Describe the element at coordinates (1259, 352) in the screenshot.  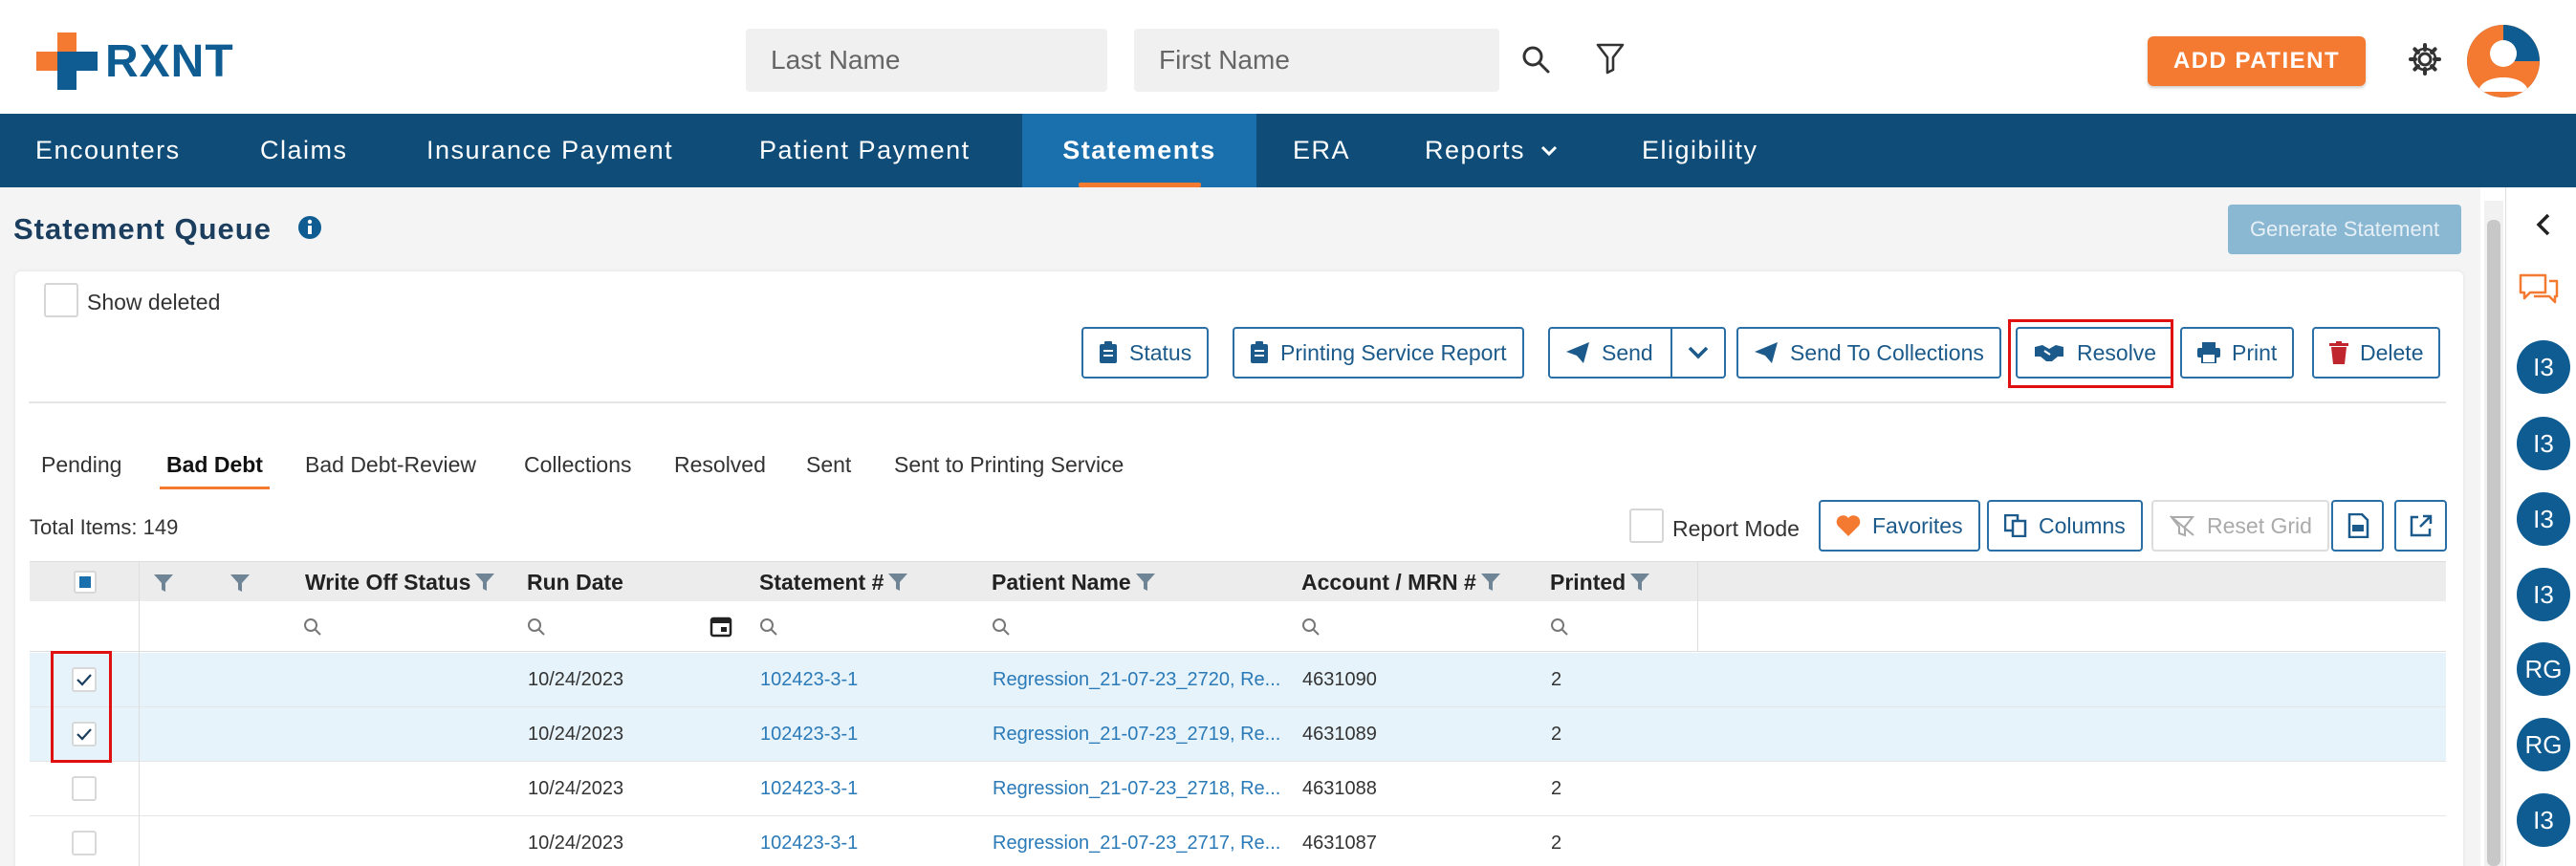
I see `clipboard-list-icon` at that location.